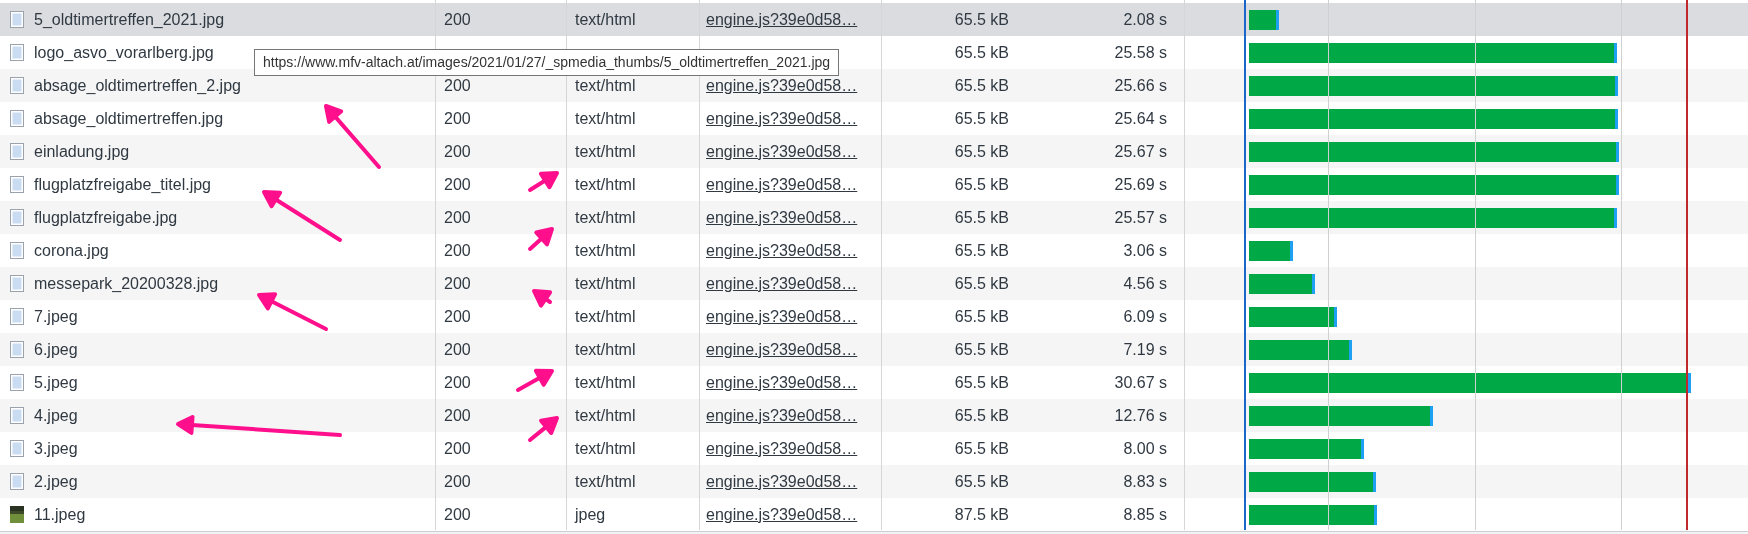 The height and width of the screenshot is (534, 1748). Describe the element at coordinates (1145, 448) in the screenshot. I see `table-cell: 8.00 s` at that location.